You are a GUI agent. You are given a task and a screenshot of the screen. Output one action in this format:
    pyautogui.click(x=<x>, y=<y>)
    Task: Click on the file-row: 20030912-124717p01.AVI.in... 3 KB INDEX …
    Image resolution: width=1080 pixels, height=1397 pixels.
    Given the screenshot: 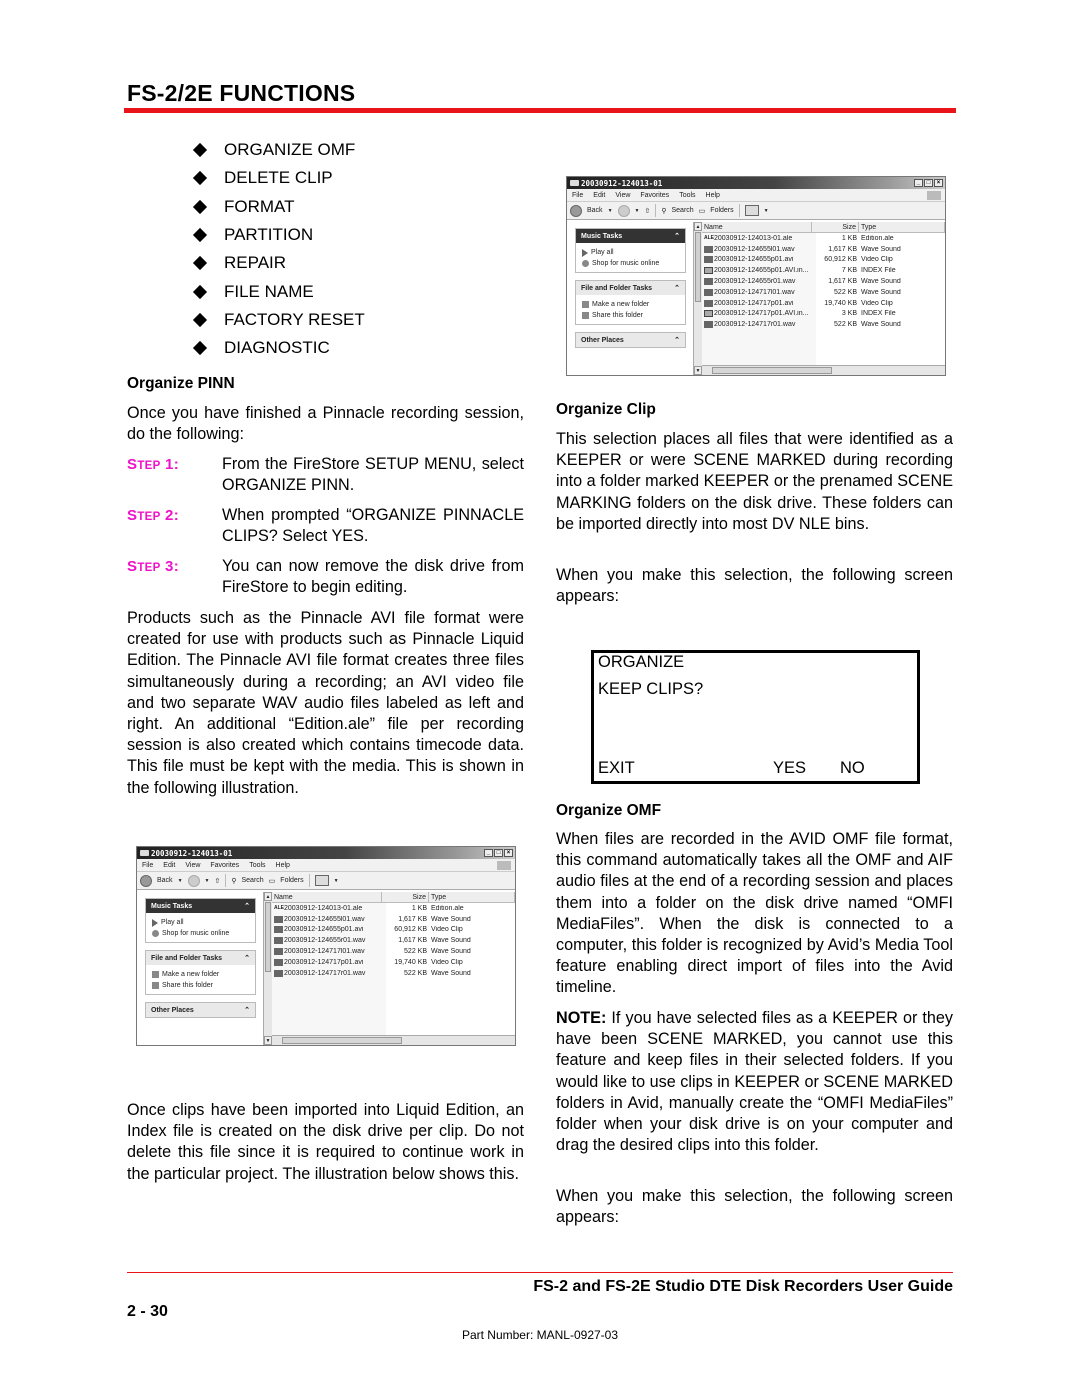 What is the action you would take?
    pyautogui.click(x=823, y=314)
    